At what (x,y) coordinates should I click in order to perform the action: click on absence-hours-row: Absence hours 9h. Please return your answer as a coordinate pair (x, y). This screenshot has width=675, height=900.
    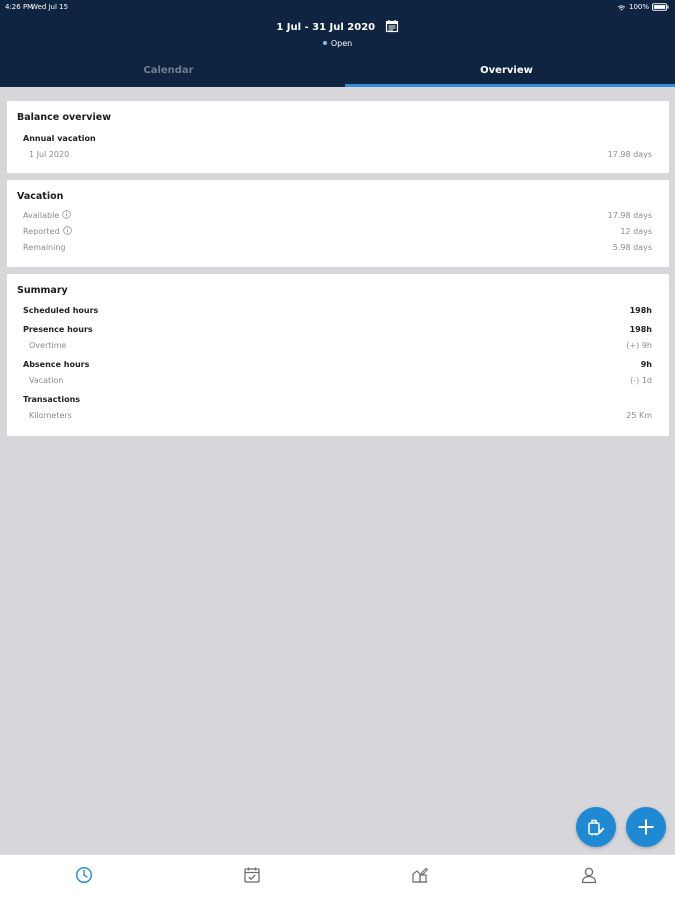
    Looking at the image, I should click on (338, 365).